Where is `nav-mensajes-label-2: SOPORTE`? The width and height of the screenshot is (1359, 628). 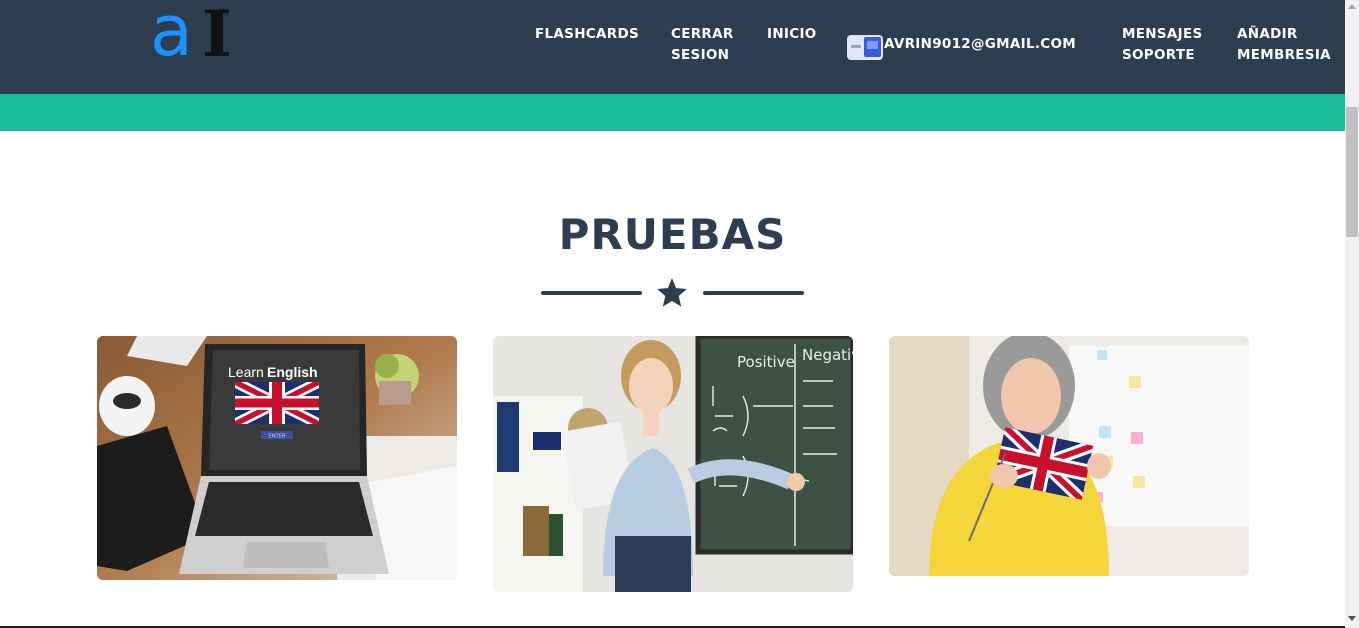
nav-mensajes-label-2: SOPORTE is located at coordinates (1158, 55).